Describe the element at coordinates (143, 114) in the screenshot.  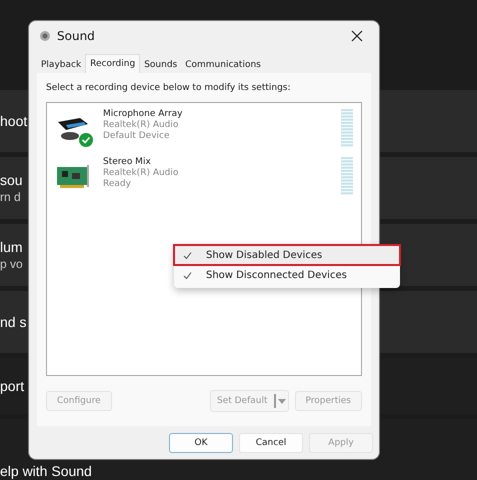
I see `device-name: Microphone Array` at that location.